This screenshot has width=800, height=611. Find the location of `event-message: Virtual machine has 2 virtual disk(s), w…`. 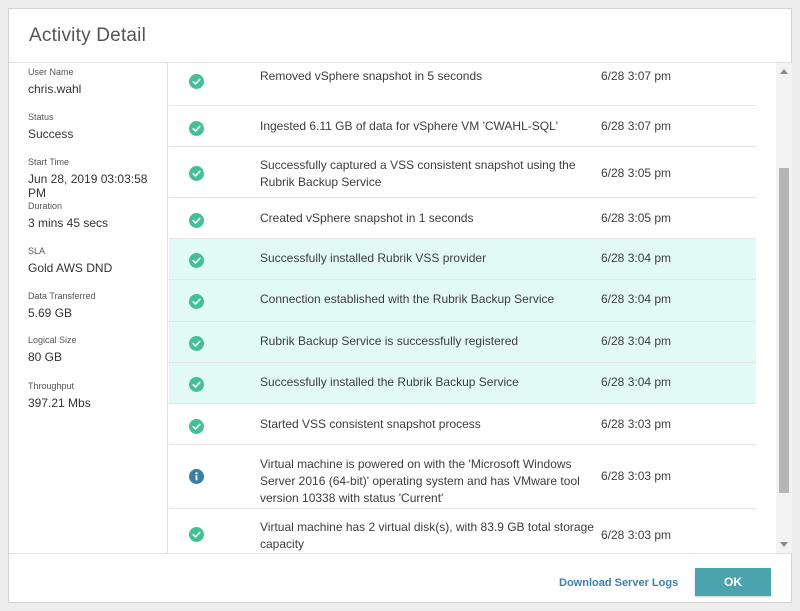

event-message: Virtual machine has 2 virtual disk(s), w… is located at coordinates (427, 535).